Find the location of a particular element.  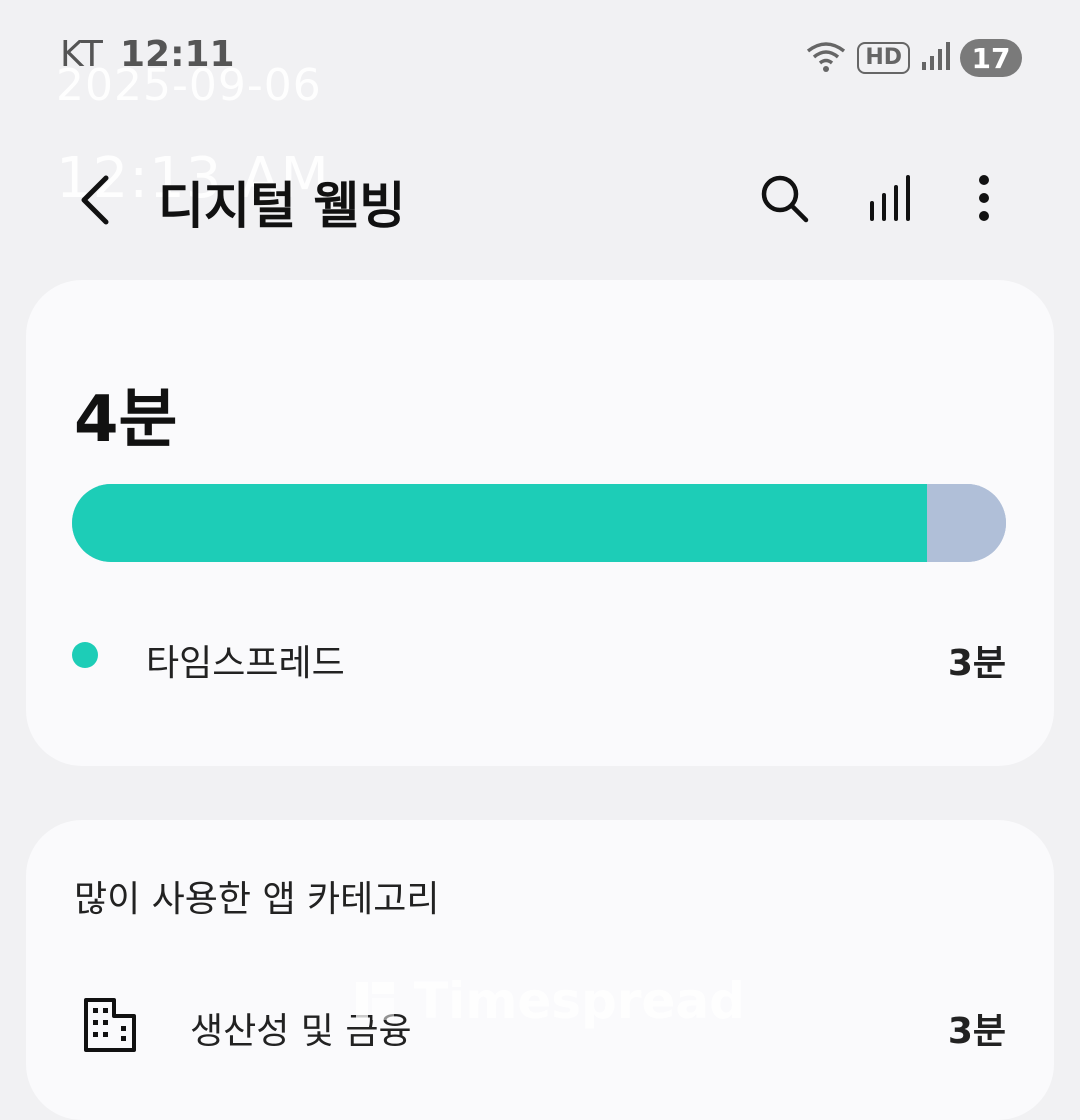

search-icon is located at coordinates (785, 199).